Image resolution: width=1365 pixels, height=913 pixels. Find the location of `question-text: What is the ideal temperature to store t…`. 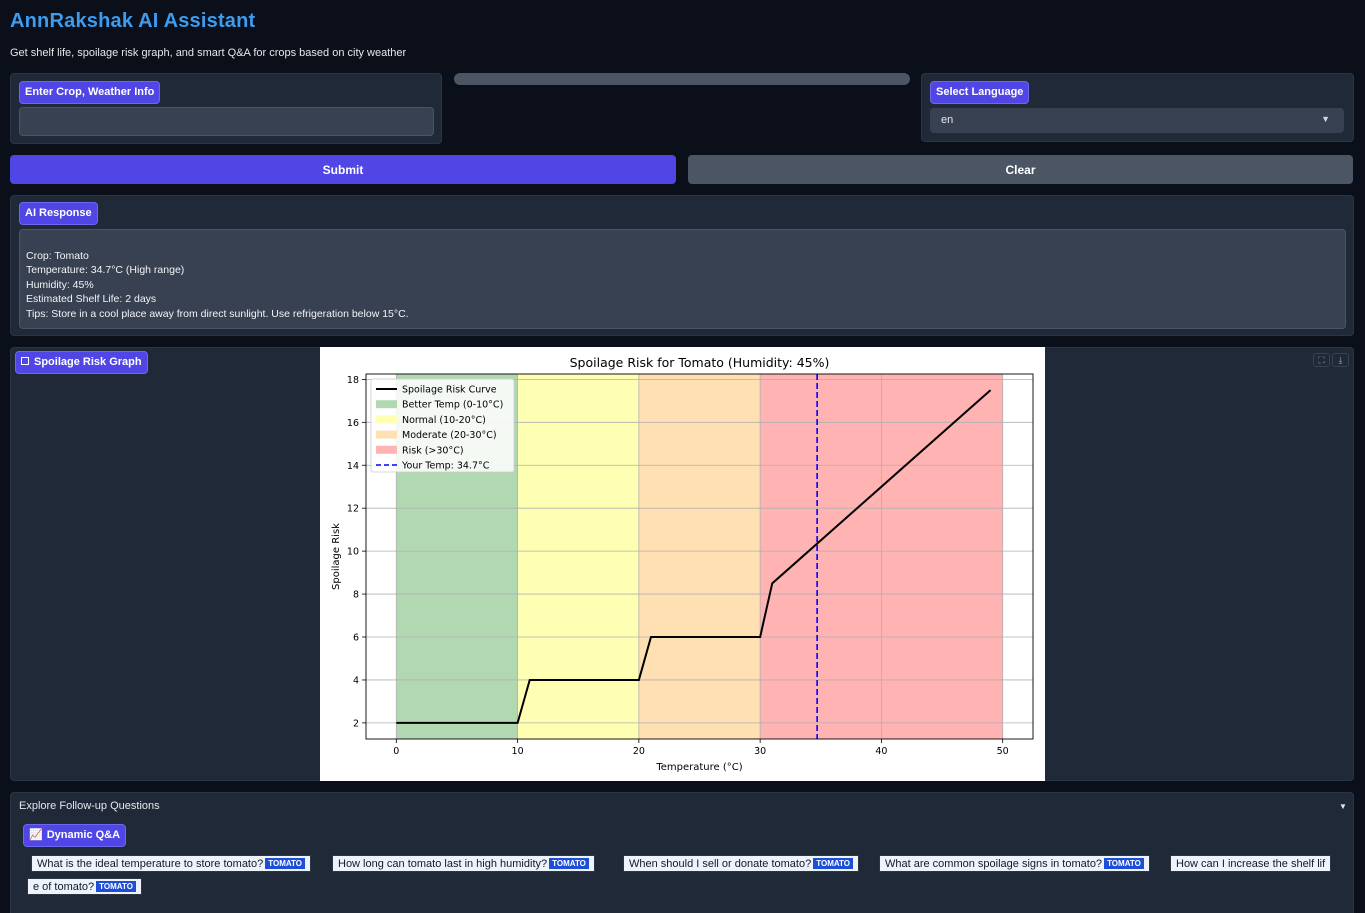

question-text: What is the ideal temperature to store t… is located at coordinates (150, 864).